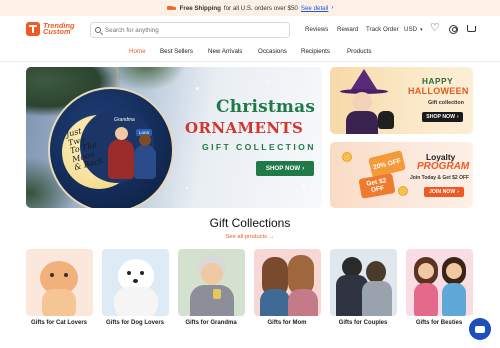 The width and height of the screenshot is (500, 348). I want to click on collection-label-mom: Gifts for Mom, so click(287, 323).